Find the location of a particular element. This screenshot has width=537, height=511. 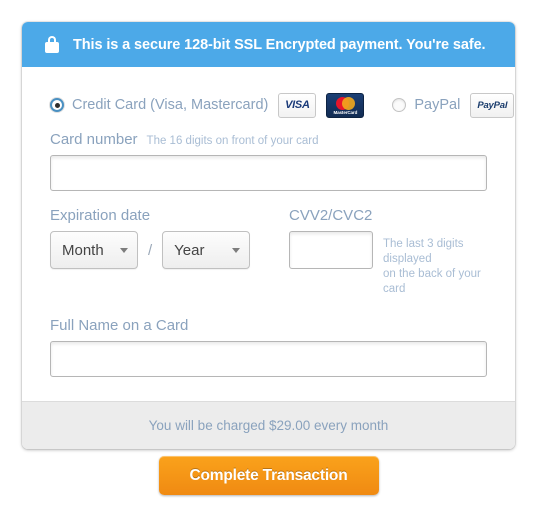

paypal-label: PayPal is located at coordinates (437, 105).